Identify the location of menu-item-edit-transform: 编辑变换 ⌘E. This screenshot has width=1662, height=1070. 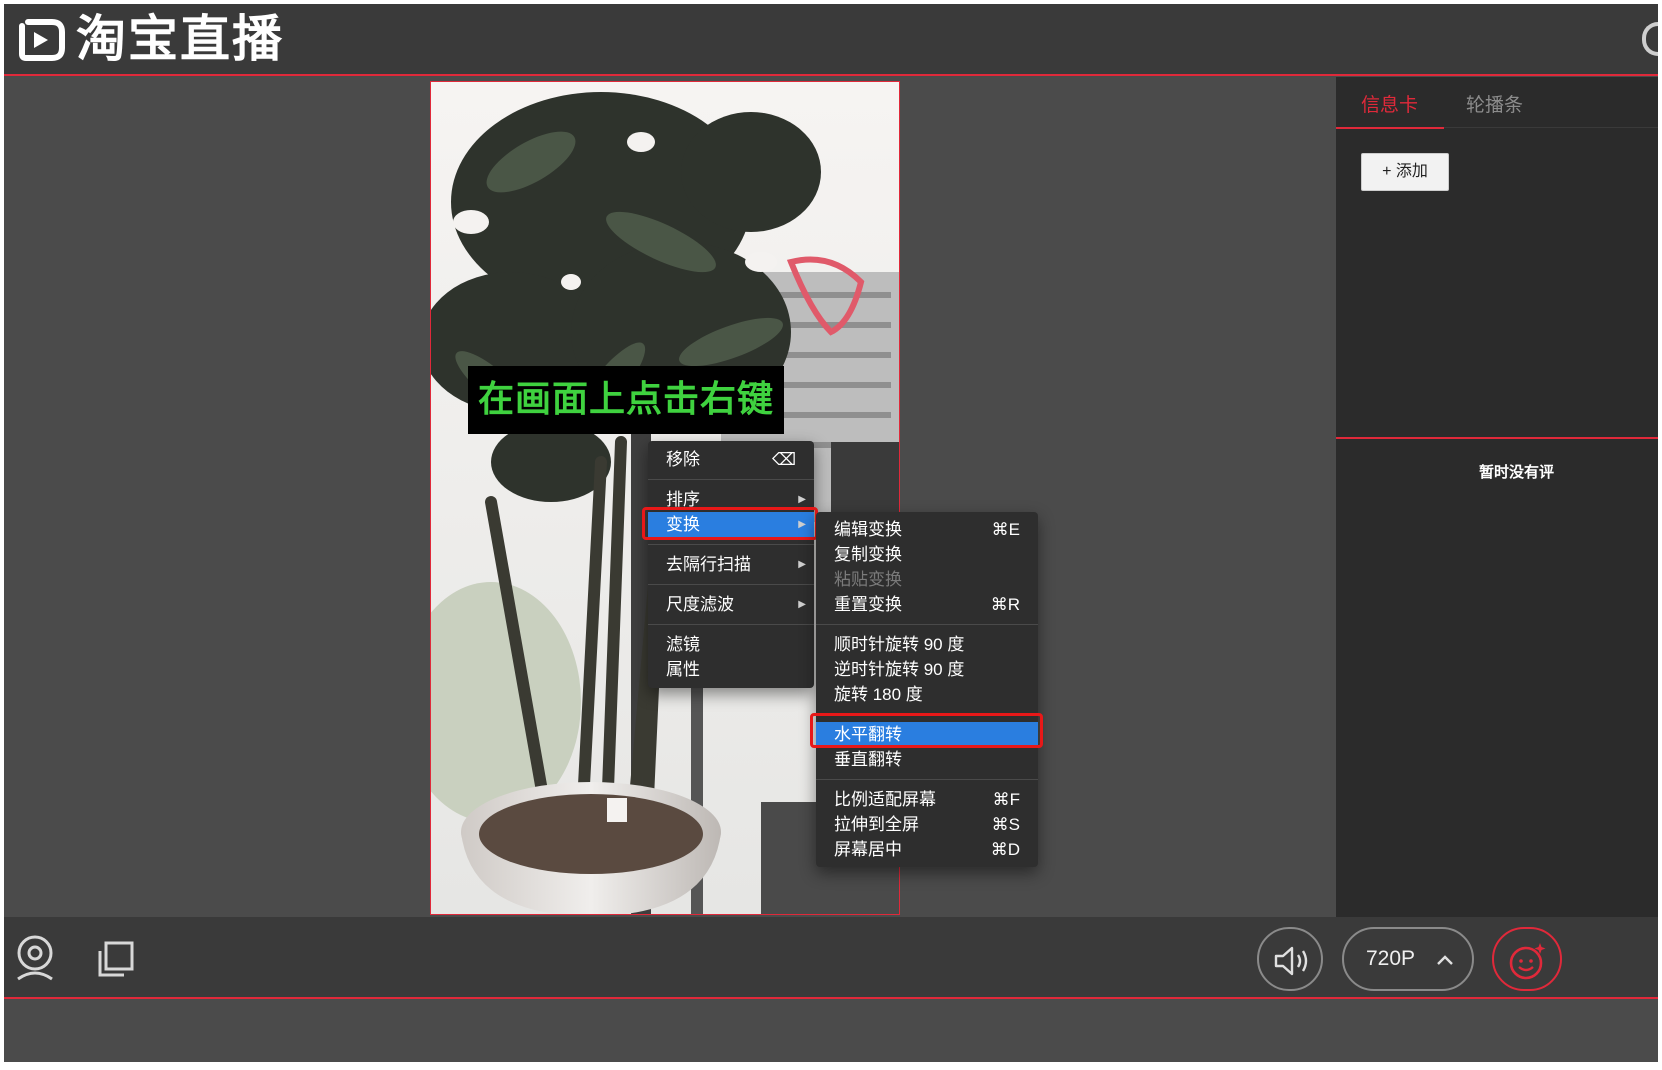
(927, 529).